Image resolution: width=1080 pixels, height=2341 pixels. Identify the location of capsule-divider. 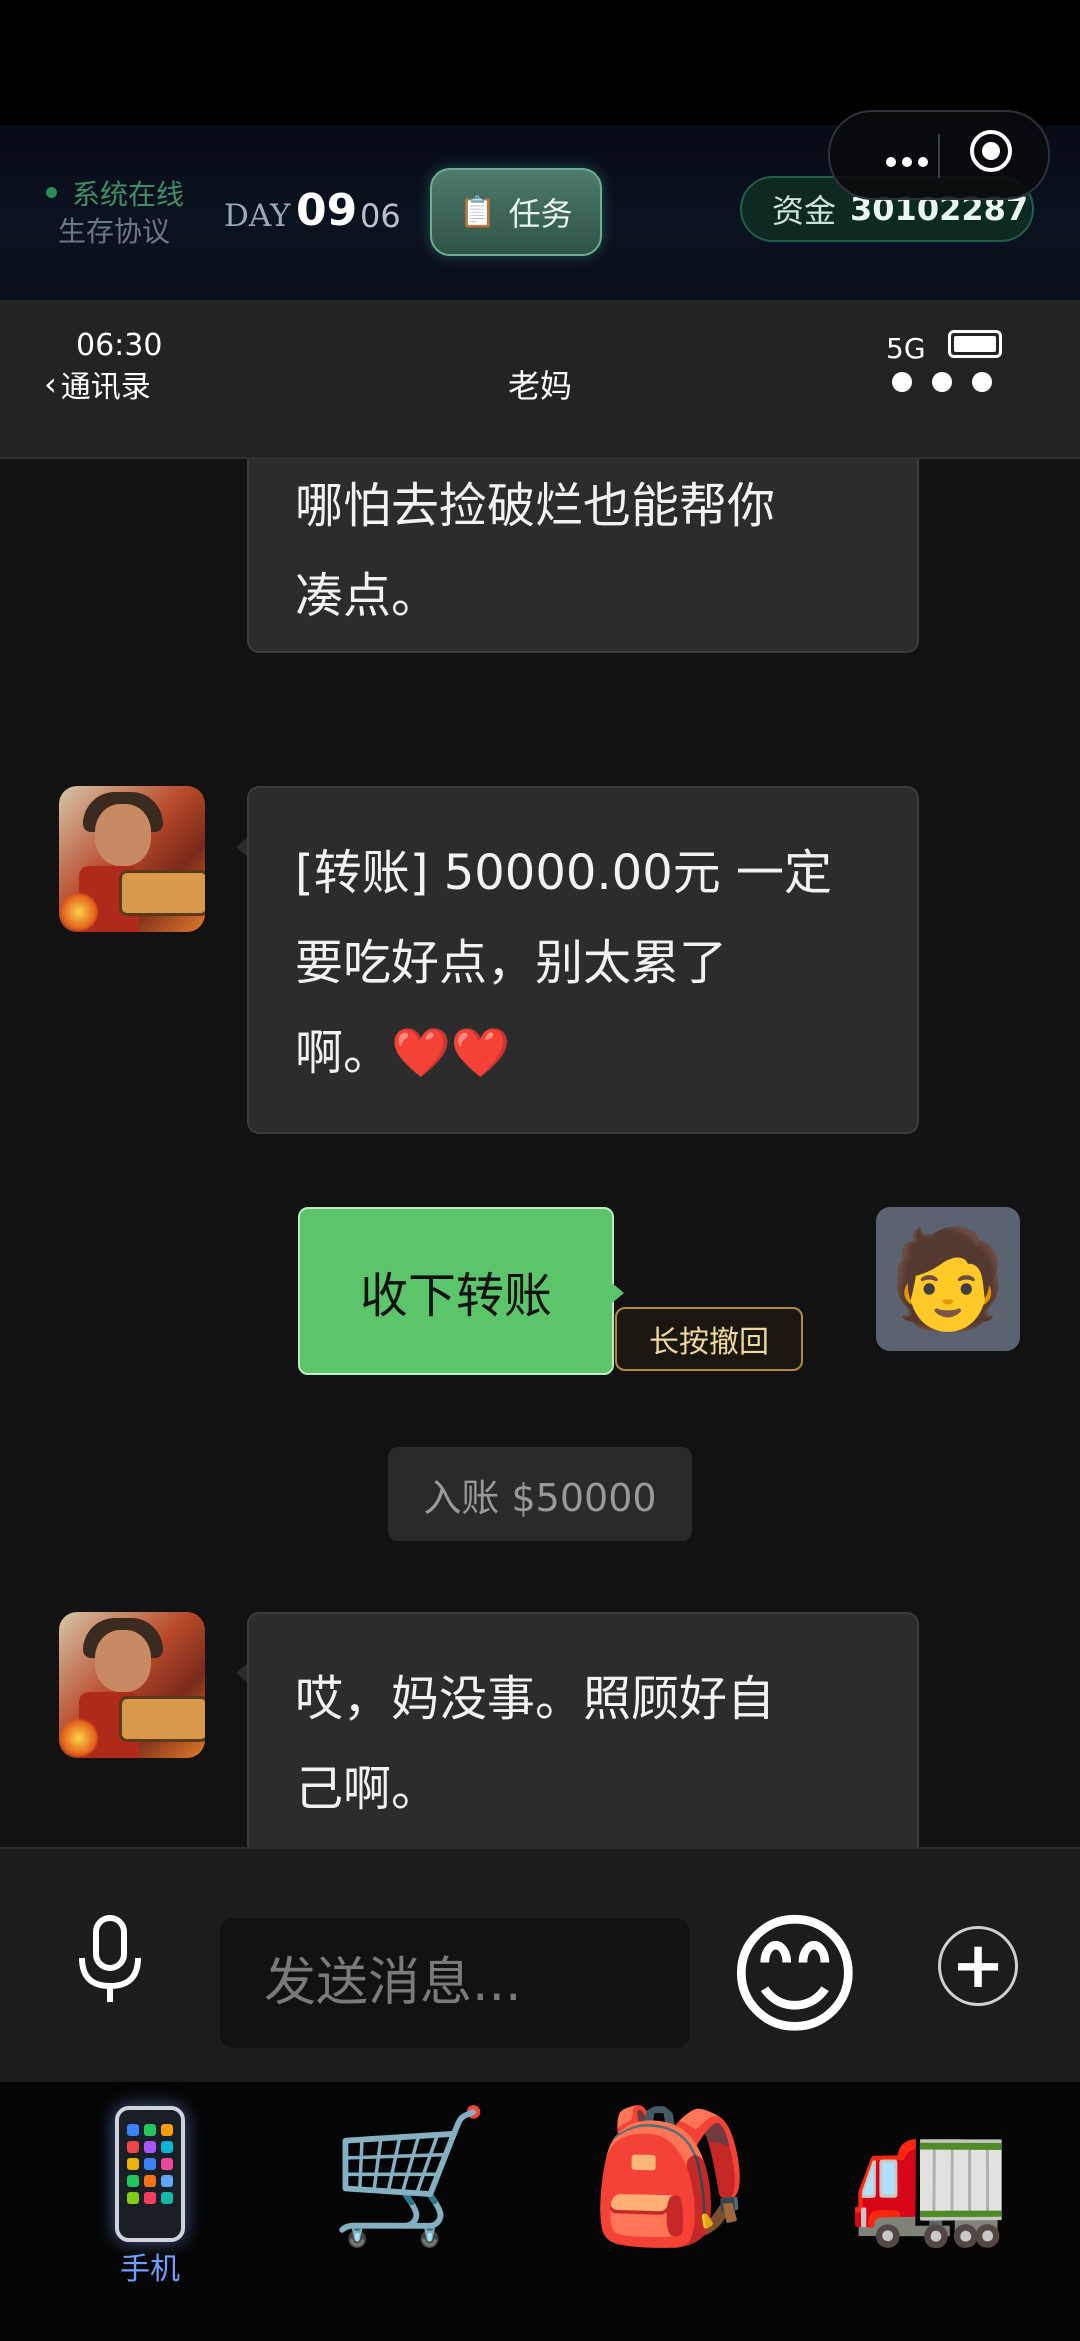
(939, 156).